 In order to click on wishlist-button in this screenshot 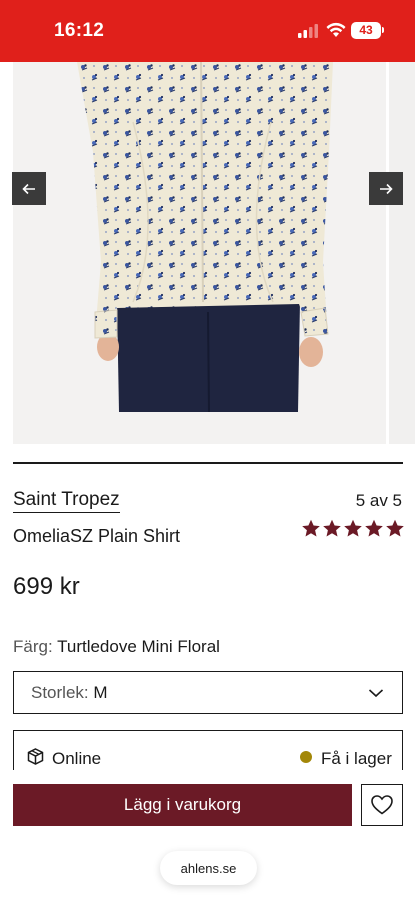, I will do `click(382, 805)`.